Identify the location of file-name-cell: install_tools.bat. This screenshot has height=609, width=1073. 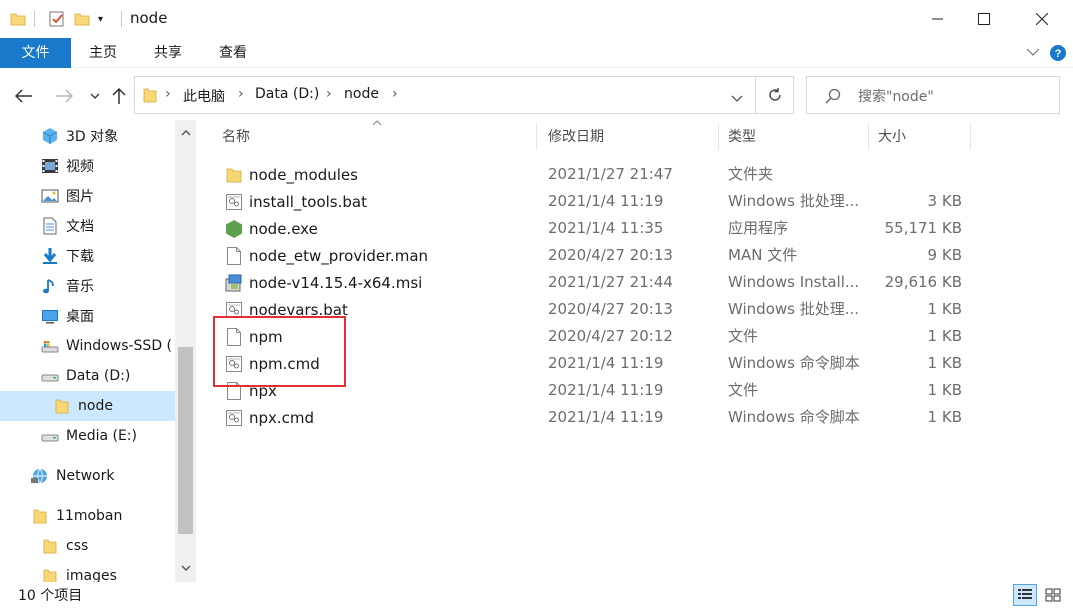
(295, 201).